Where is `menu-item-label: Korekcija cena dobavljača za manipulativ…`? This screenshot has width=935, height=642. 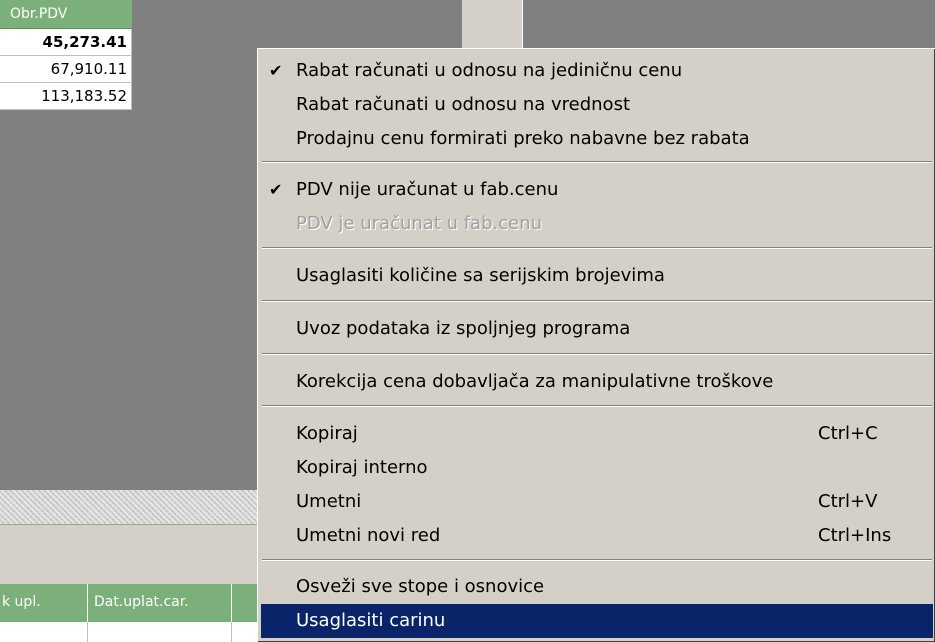 menu-item-label: Korekcija cena dobavljača za manipulativ… is located at coordinates (535, 381).